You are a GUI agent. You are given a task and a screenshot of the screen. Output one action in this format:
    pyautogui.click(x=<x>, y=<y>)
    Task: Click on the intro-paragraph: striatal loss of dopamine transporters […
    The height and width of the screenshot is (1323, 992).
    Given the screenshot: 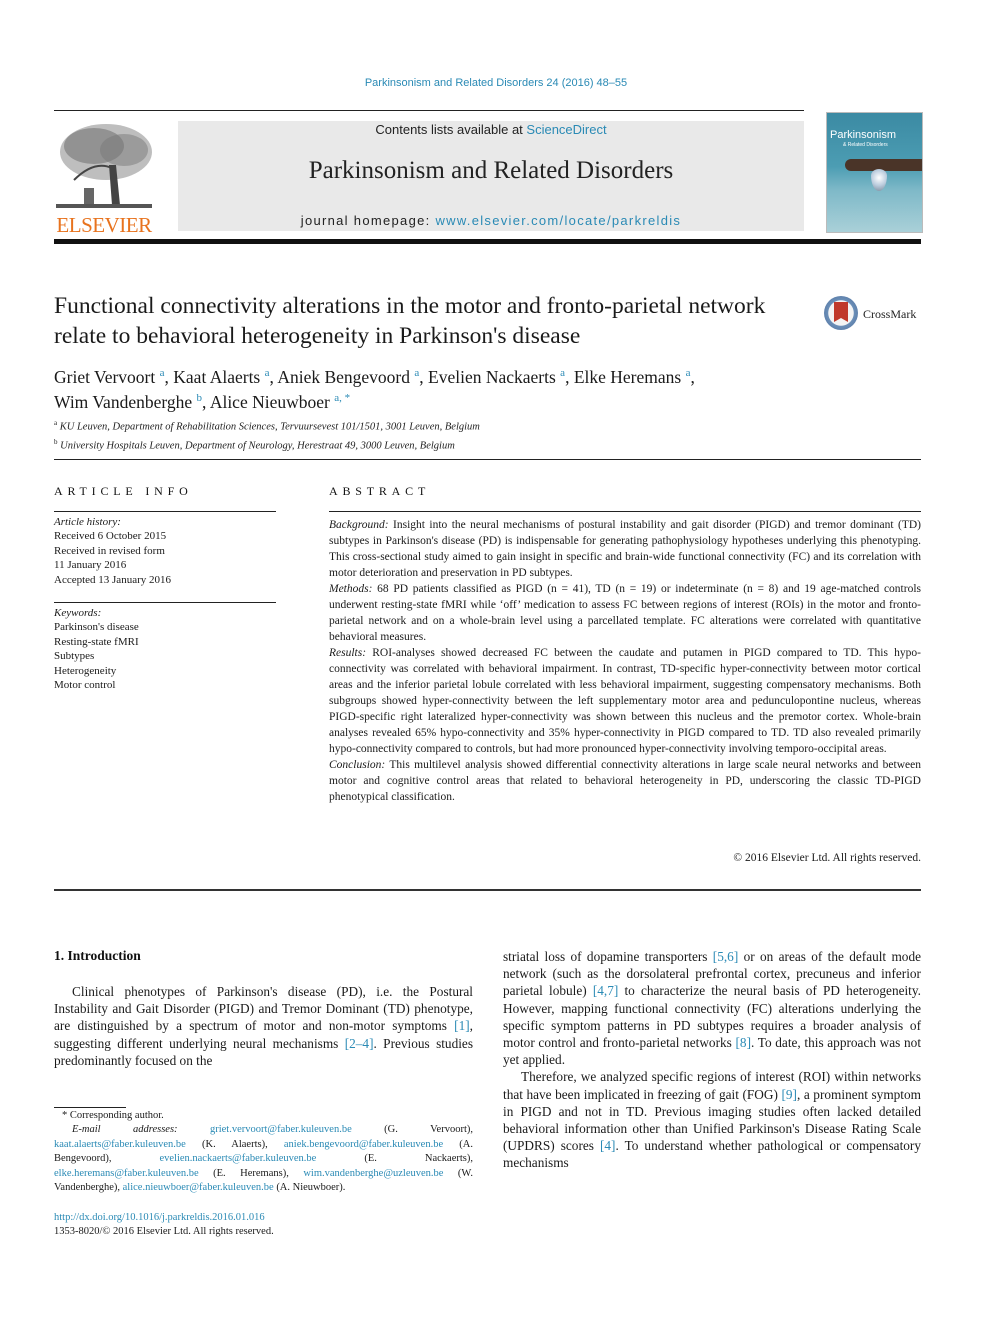 What is the action you would take?
    pyautogui.click(x=712, y=1008)
    